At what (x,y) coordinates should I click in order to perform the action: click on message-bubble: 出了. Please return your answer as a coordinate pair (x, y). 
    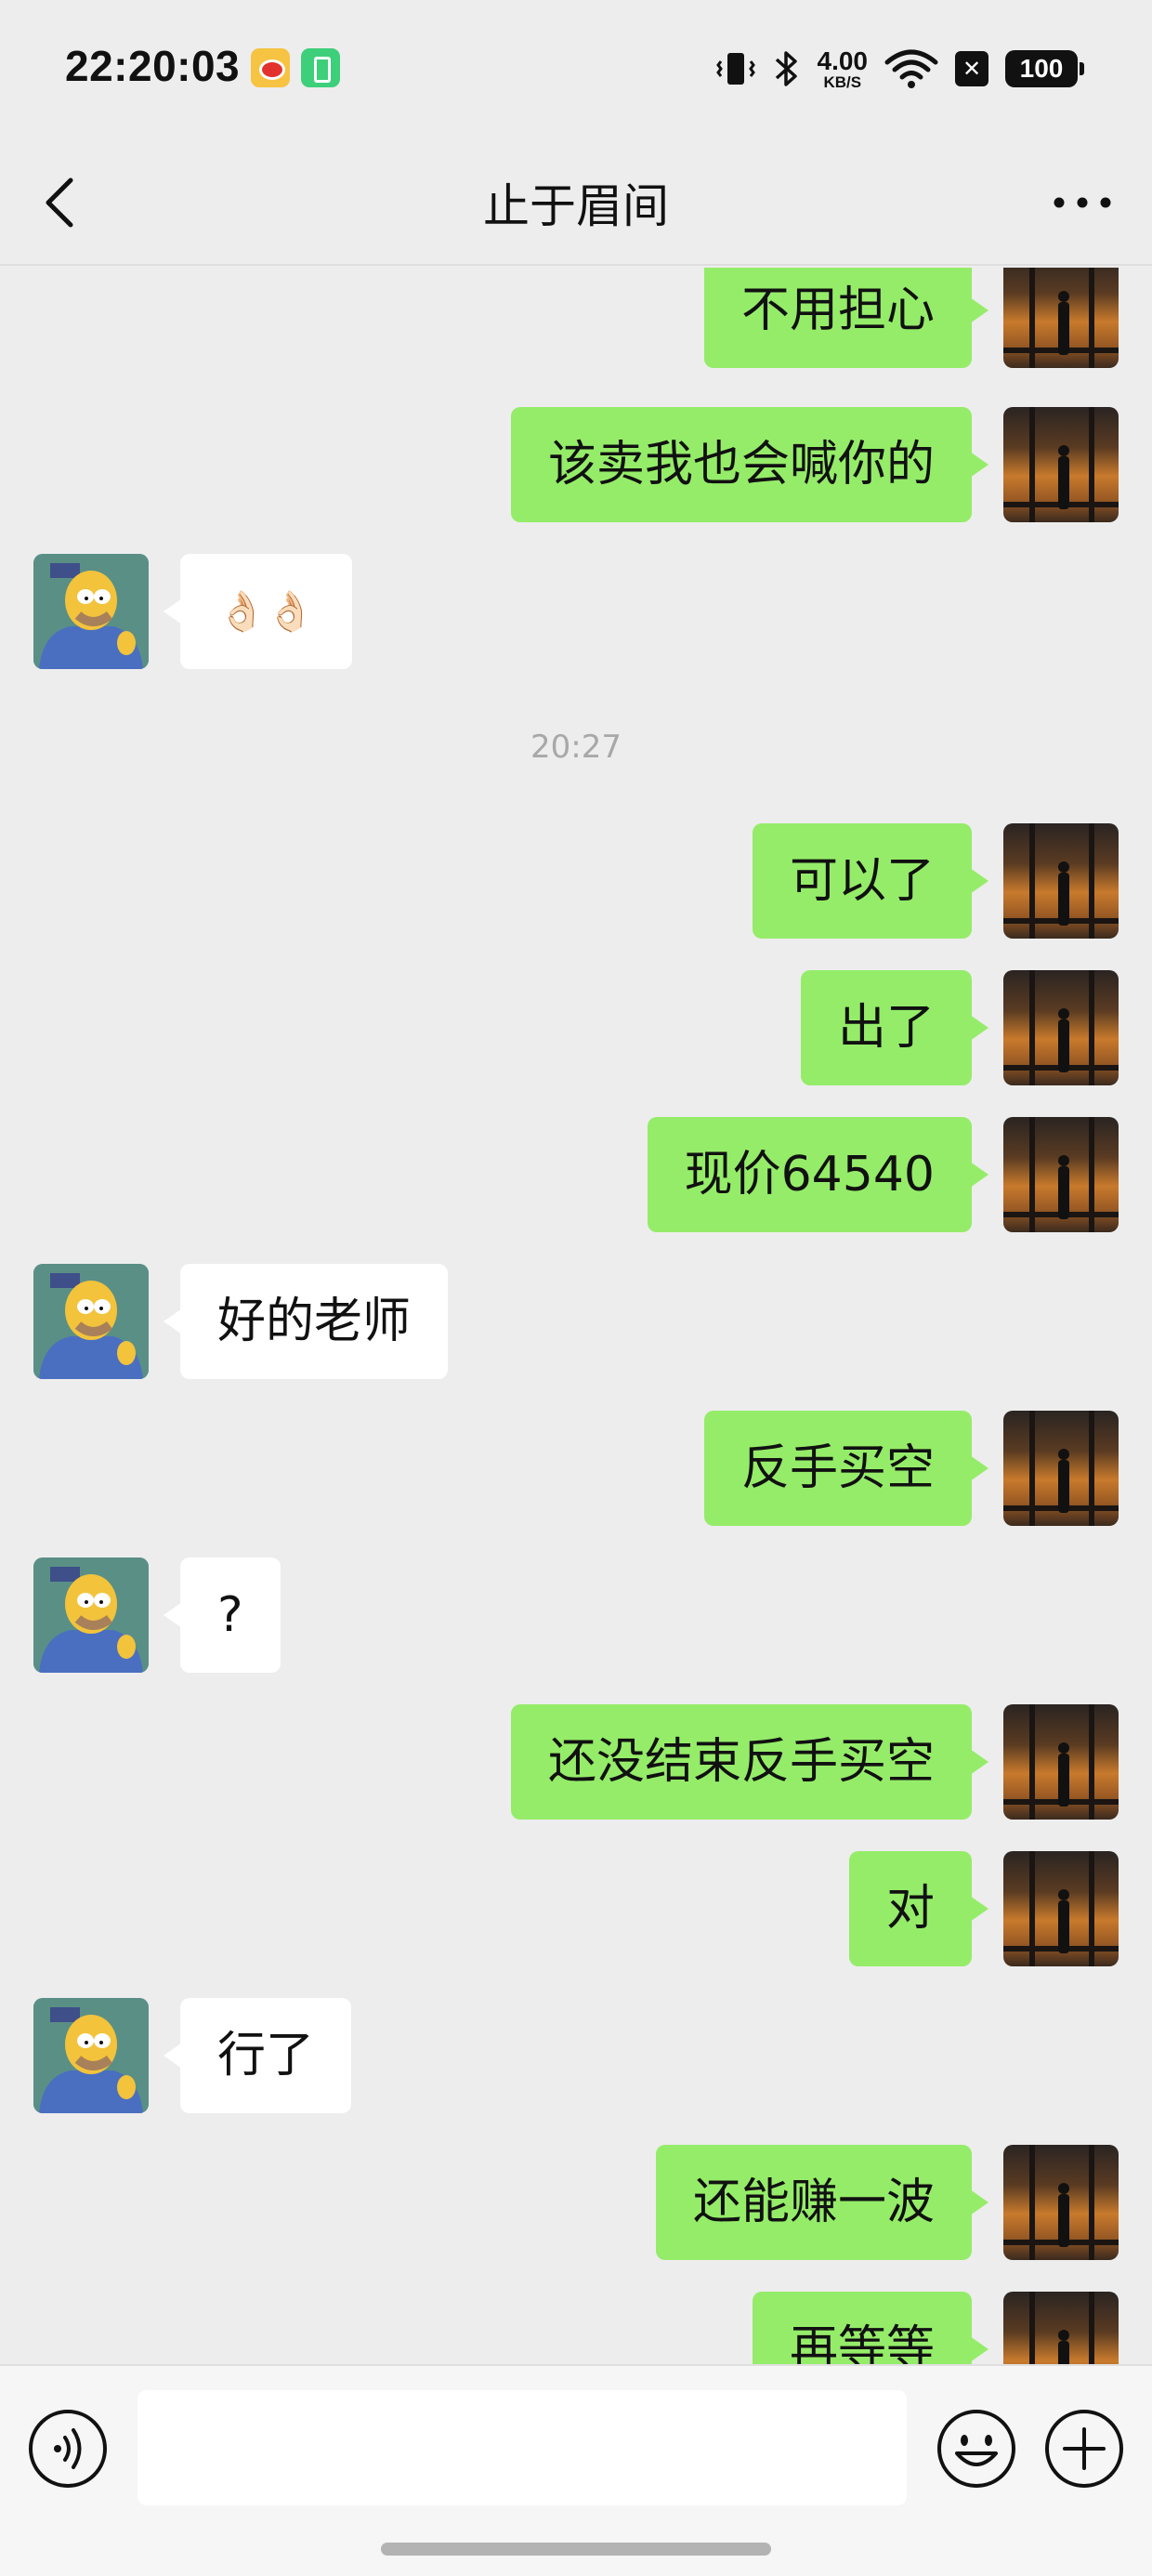
    Looking at the image, I should click on (894, 1027).